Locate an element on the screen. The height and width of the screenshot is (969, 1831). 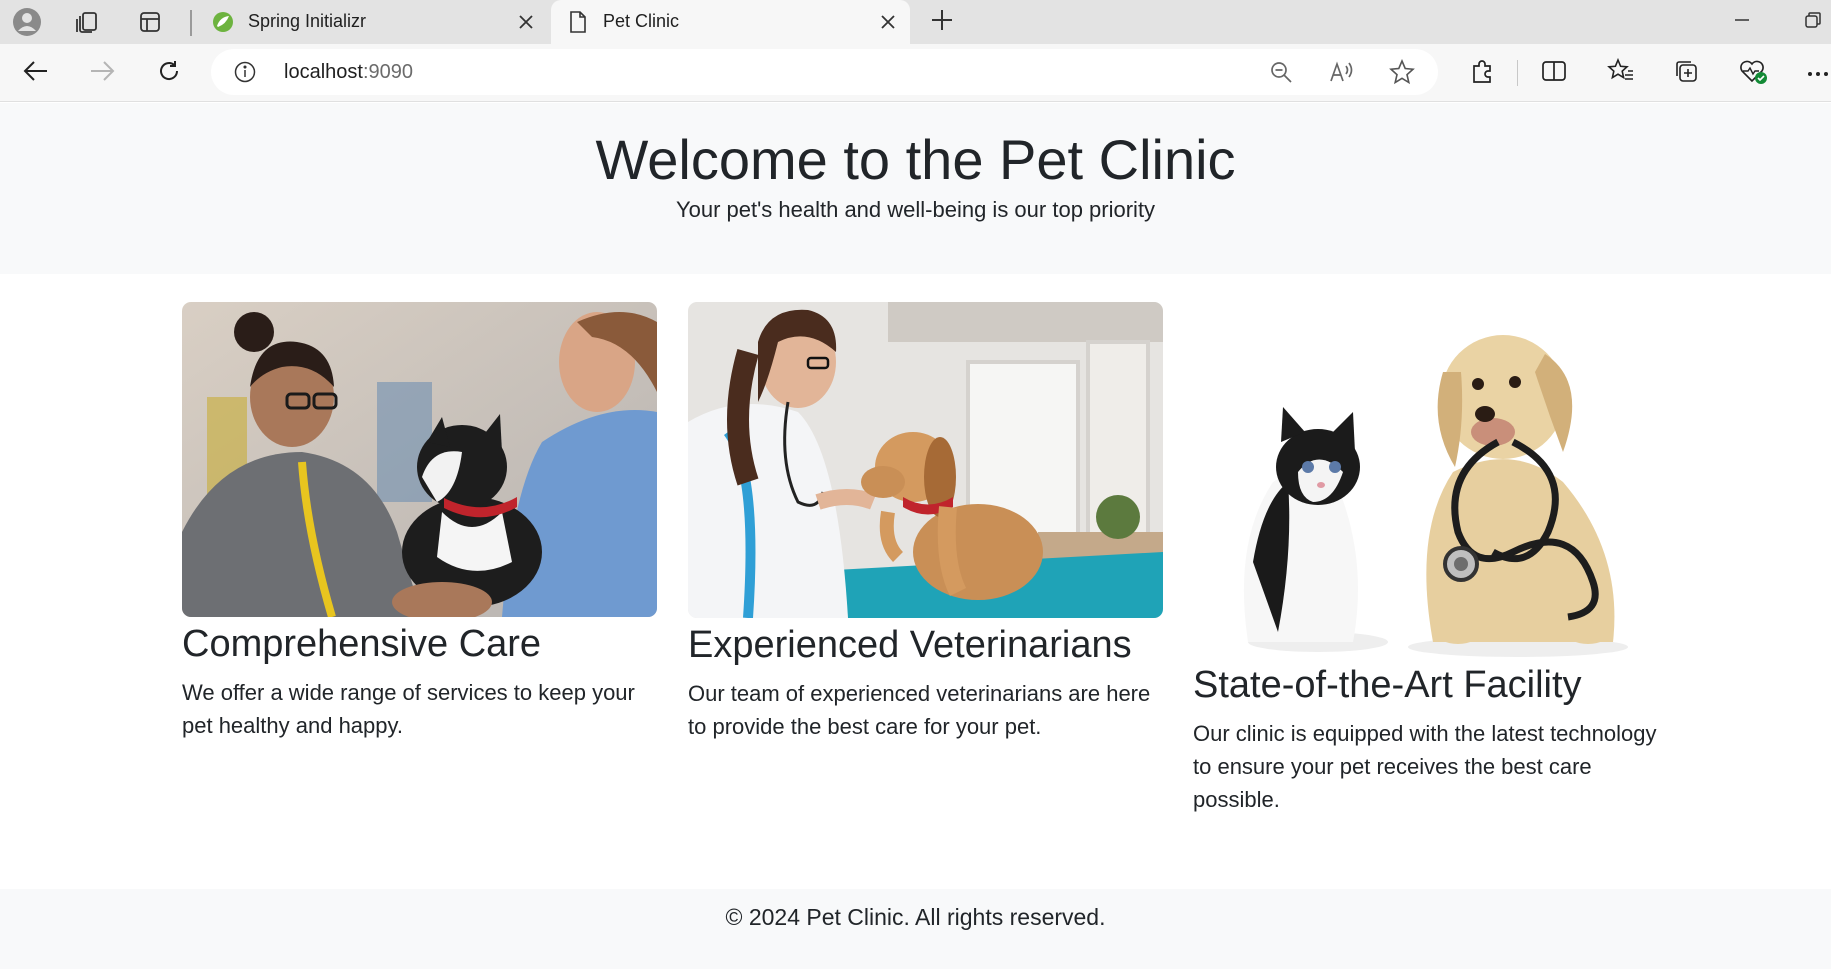
back-button is located at coordinates (36, 73).